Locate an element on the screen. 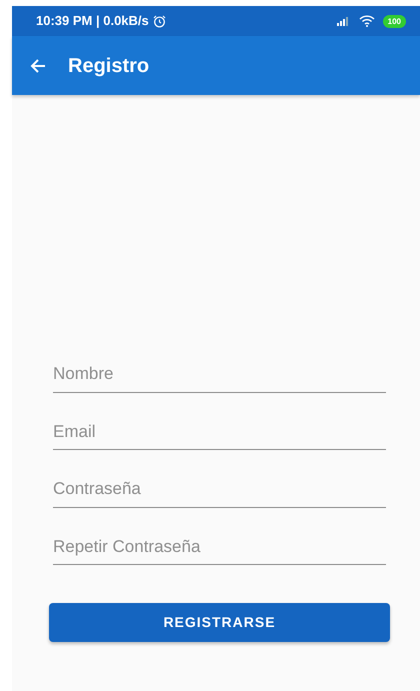  back-arrow-icon is located at coordinates (38, 66).